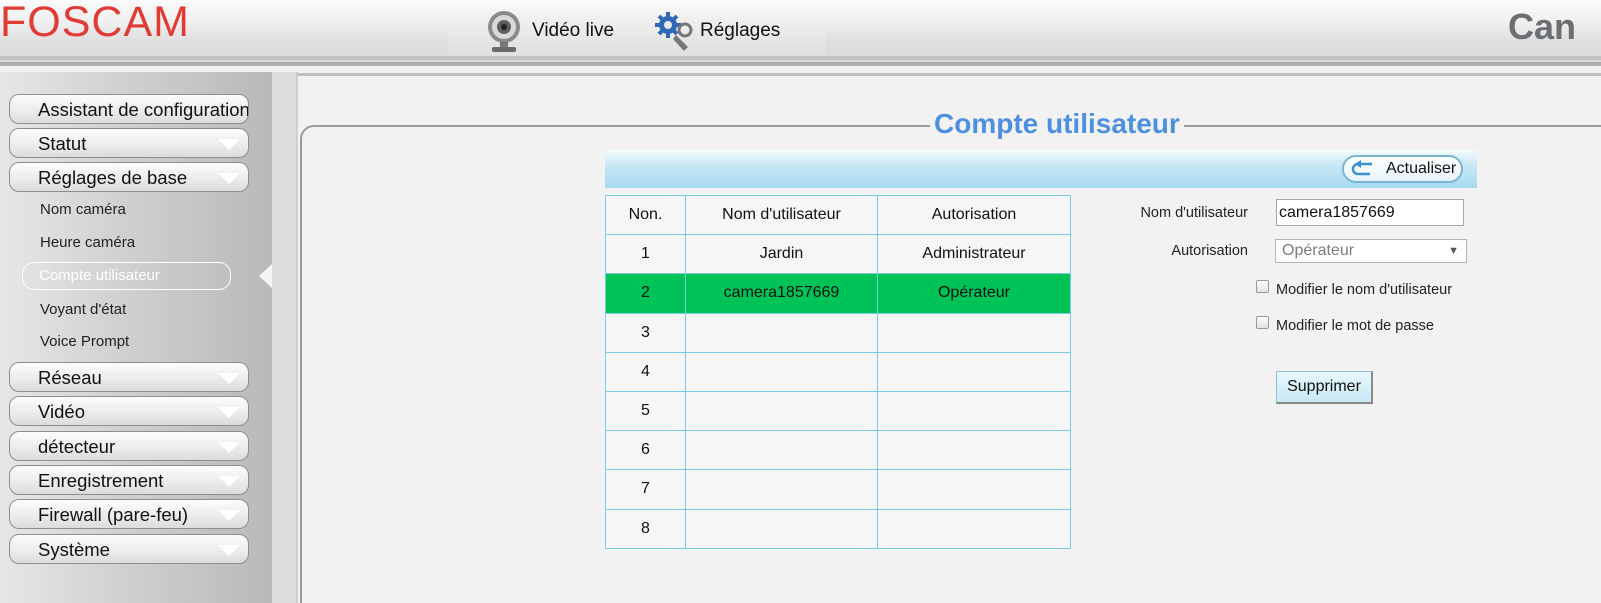 This screenshot has width=1601, height=603. Describe the element at coordinates (781, 254) in the screenshot. I see `cell-username: Jardin` at that location.